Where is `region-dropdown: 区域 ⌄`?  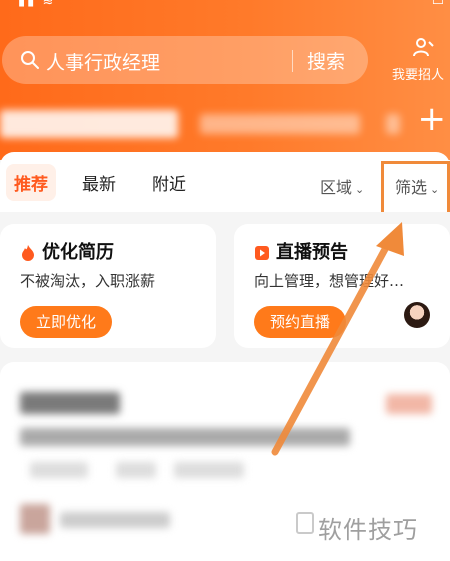
region-dropdown: 区域 ⌄ is located at coordinates (342, 186).